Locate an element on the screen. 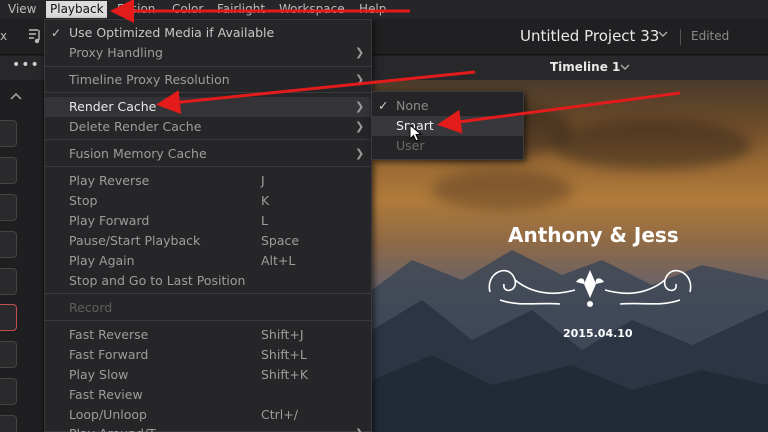 The image size is (768, 432). submenu-item-user: User is located at coordinates (447, 146).